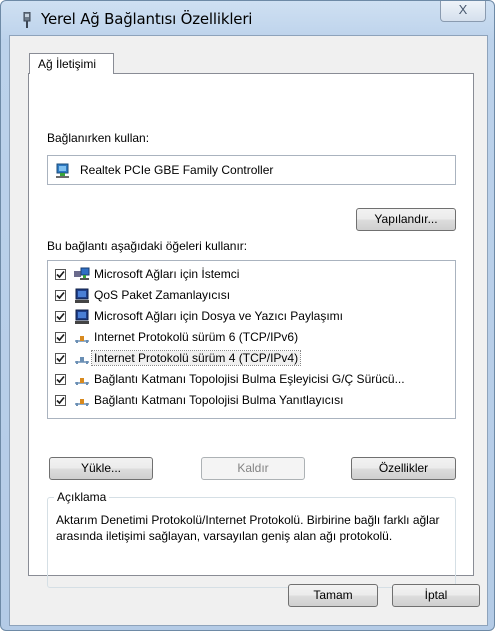 This screenshot has height=633, width=497. Describe the element at coordinates (251, 296) in the screenshot. I see `list-item: QoS Paket Zamanlayıcısı` at that location.